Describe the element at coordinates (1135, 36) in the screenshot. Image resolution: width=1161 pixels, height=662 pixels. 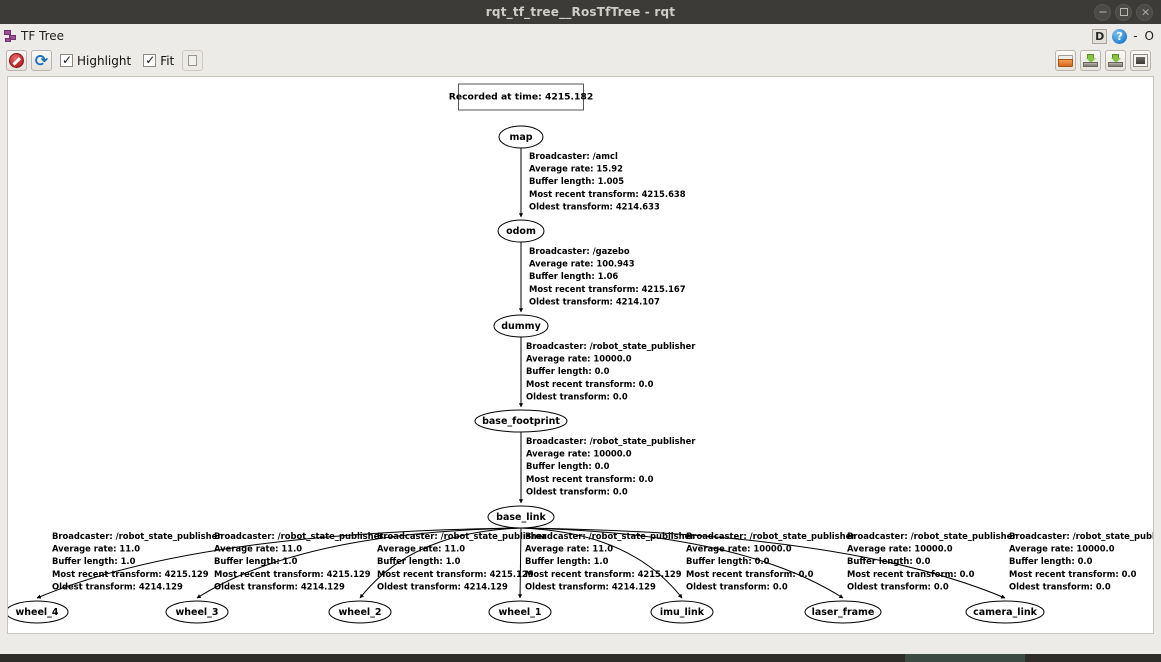
I see `dock-minimize-button: -` at that location.